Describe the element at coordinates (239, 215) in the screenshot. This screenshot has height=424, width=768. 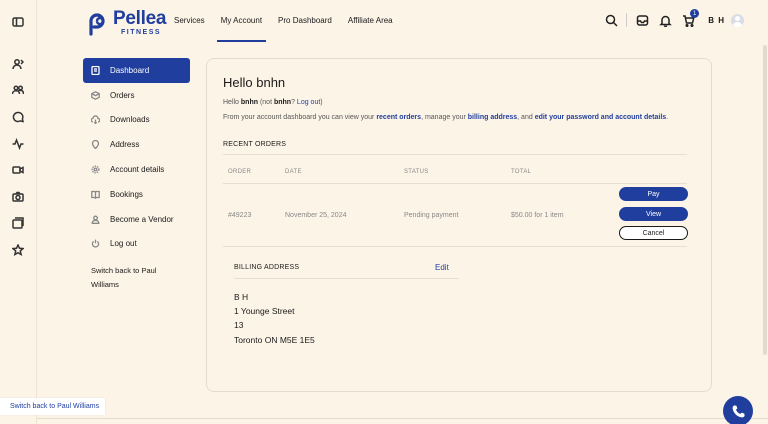
I see `order-number: #49223` at that location.